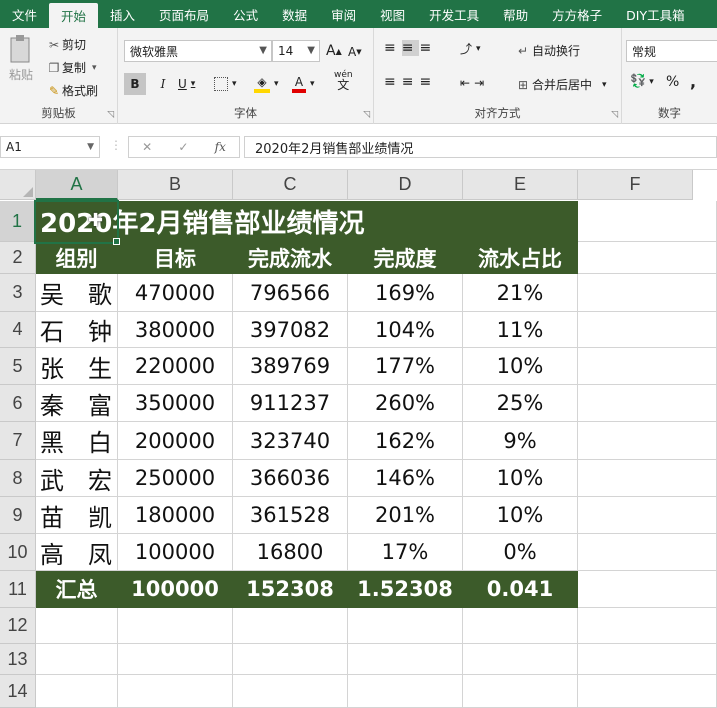  What do you see at coordinates (577, 14) in the screenshot?
I see `tab-10: 方方格子` at bounding box center [577, 14].